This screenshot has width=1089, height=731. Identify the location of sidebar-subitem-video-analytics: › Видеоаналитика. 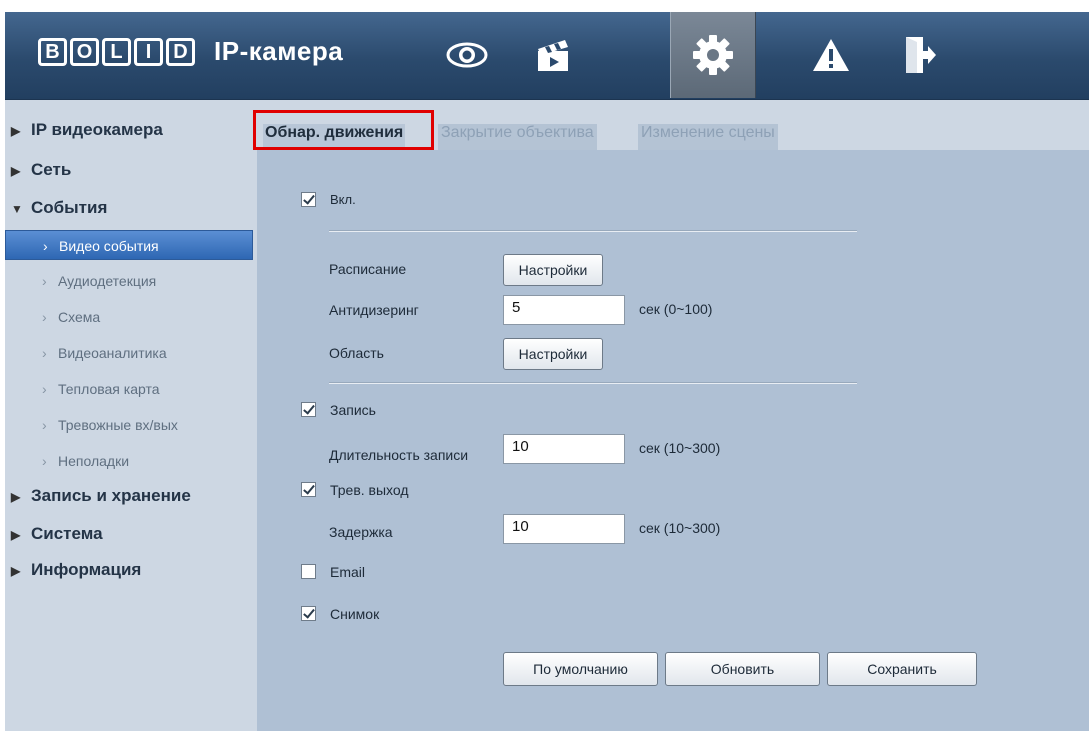
(129, 353).